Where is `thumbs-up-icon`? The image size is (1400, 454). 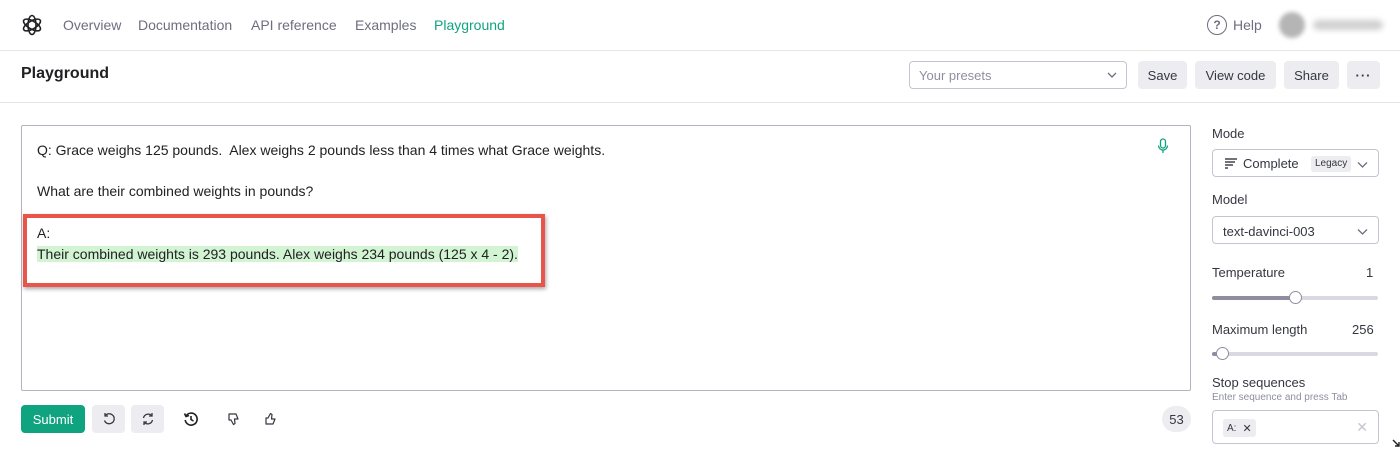
thumbs-up-icon is located at coordinates (270, 418).